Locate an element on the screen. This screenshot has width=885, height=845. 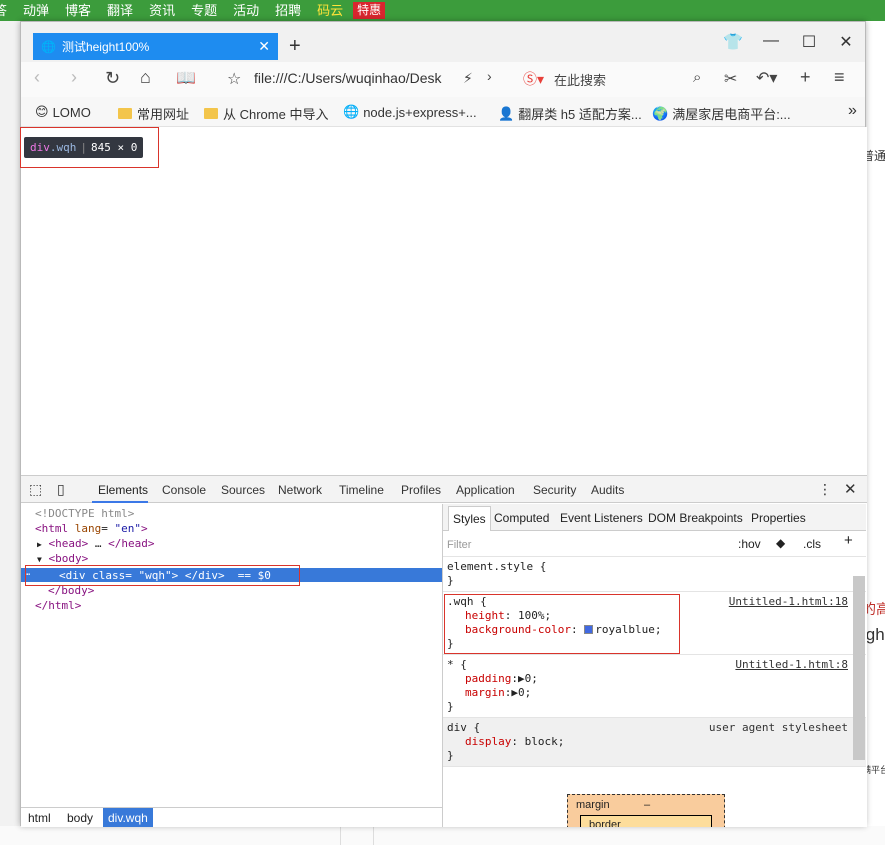
tab-event-listeners: Event Listeners is located at coordinates (601, 518).